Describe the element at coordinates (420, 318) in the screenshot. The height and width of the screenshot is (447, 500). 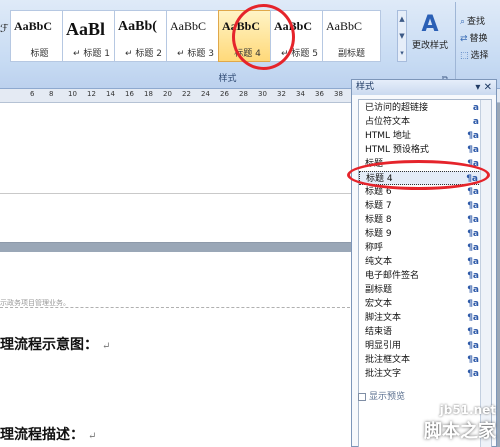
I see `style-list-item: 脚注文本 ¶a` at that location.